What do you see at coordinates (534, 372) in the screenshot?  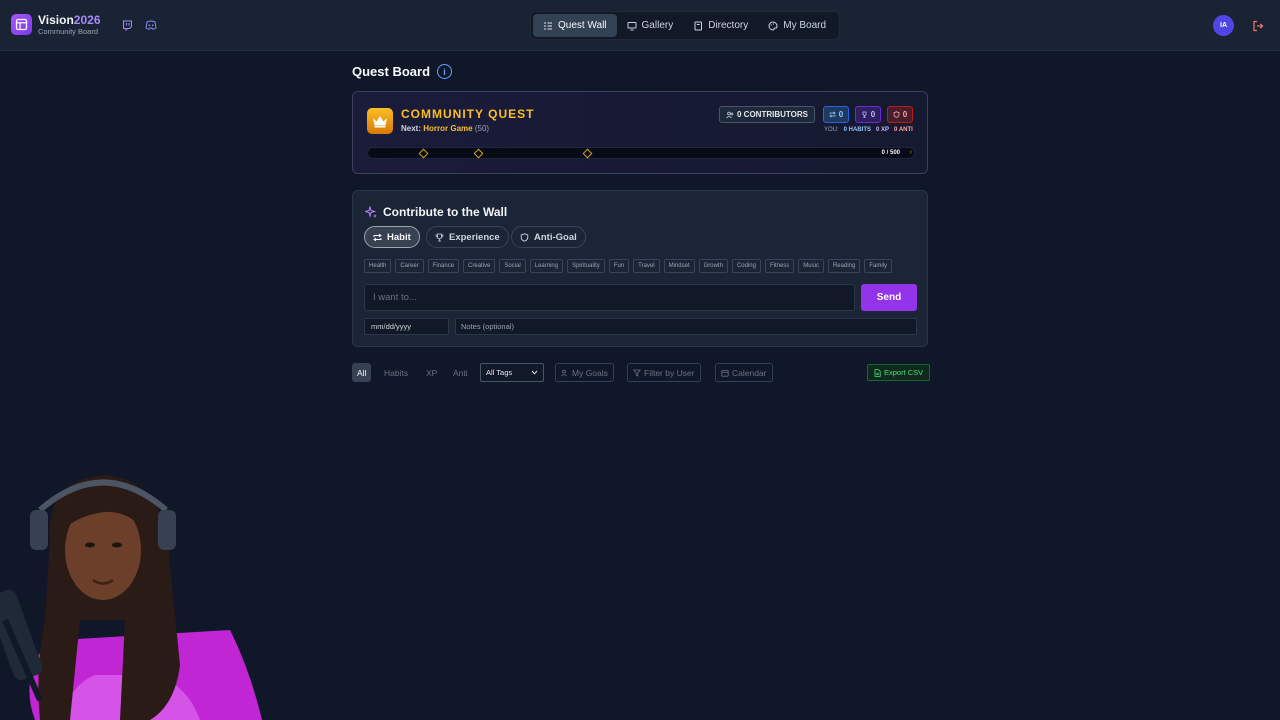 I see `chevron-down-icon` at bounding box center [534, 372].